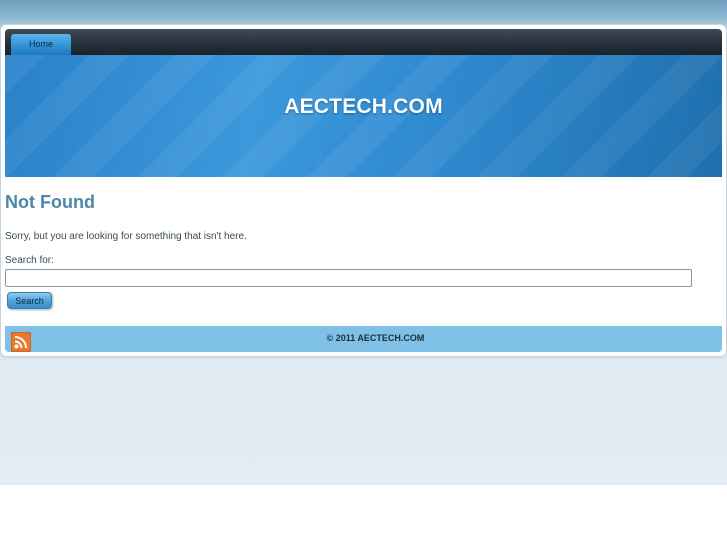 This screenshot has width=727, height=545. I want to click on nav-bar, so click(363, 42).